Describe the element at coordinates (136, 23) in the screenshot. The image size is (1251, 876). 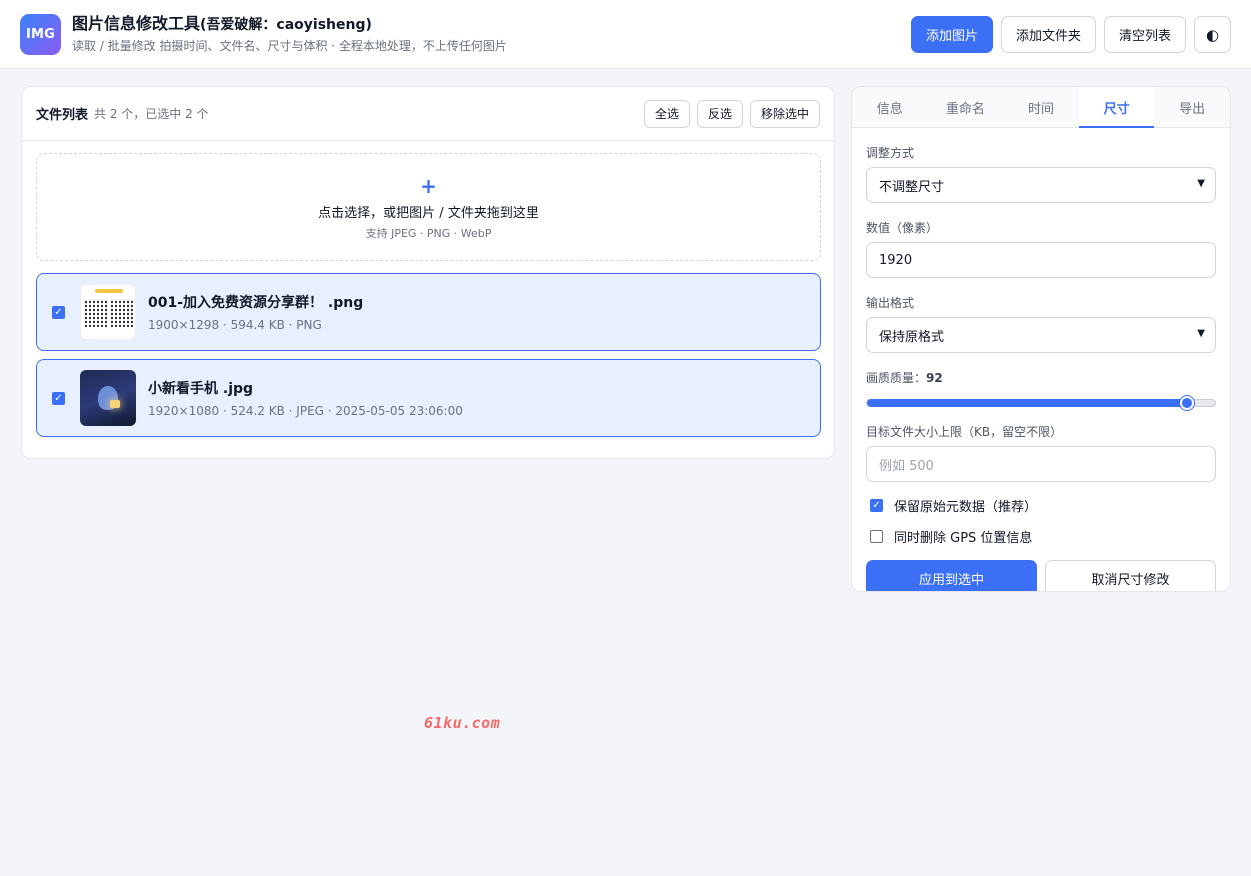
I see `app-title-main: 图片信息修改工具` at that location.